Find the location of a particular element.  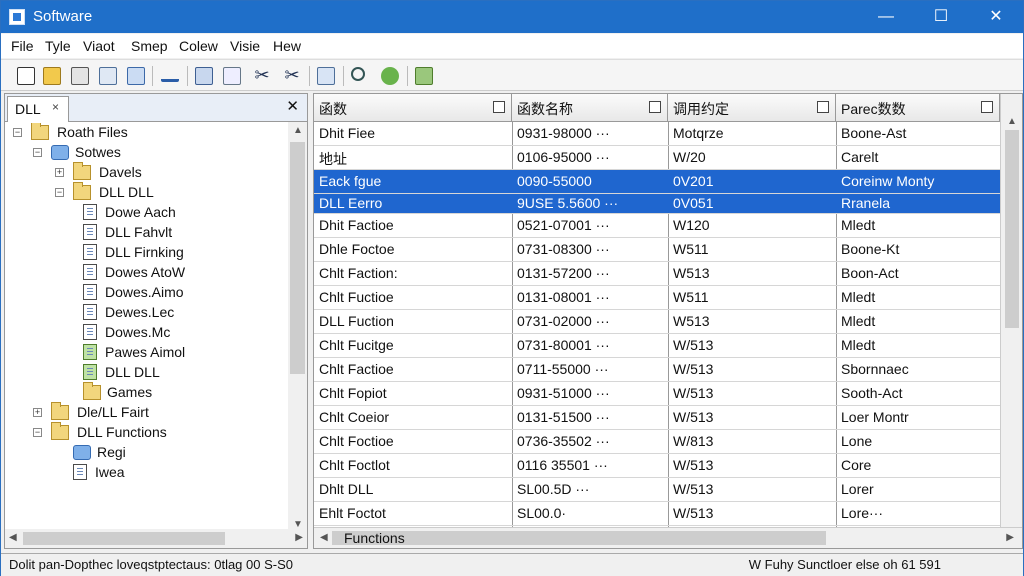

menu-colew: Colew is located at coordinates (198, 46).